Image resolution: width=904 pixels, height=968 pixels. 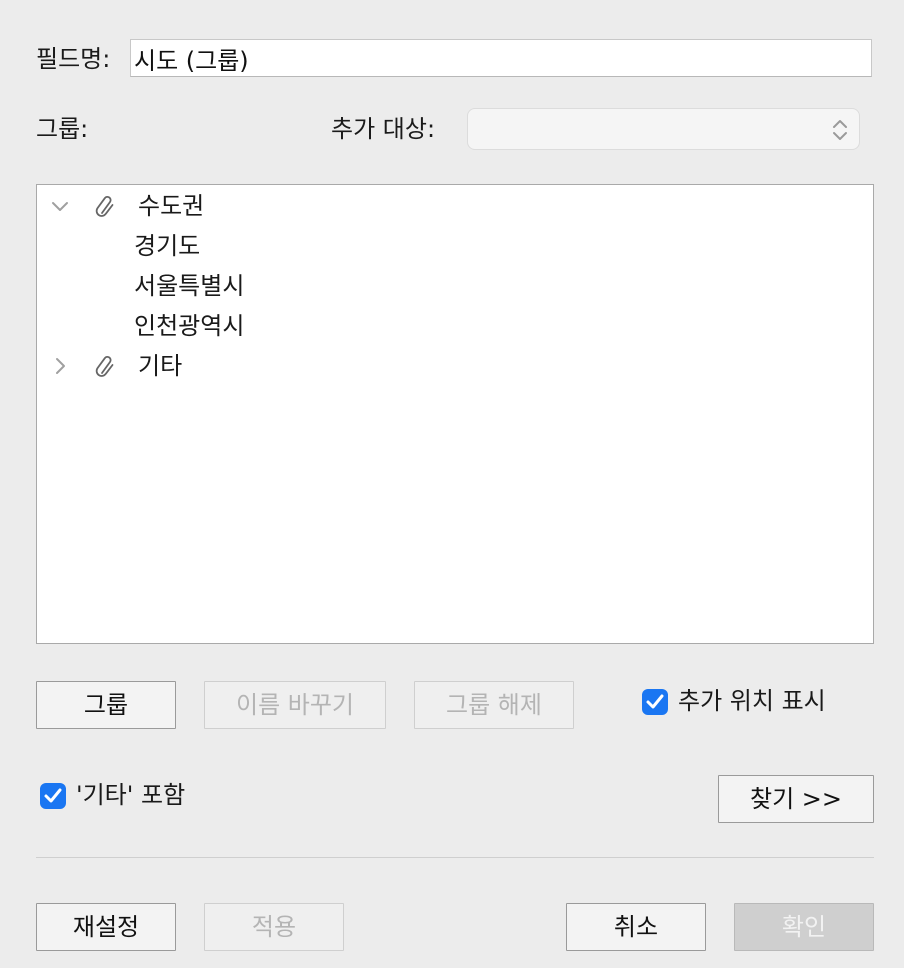 I want to click on add-target-select, so click(x=663, y=129).